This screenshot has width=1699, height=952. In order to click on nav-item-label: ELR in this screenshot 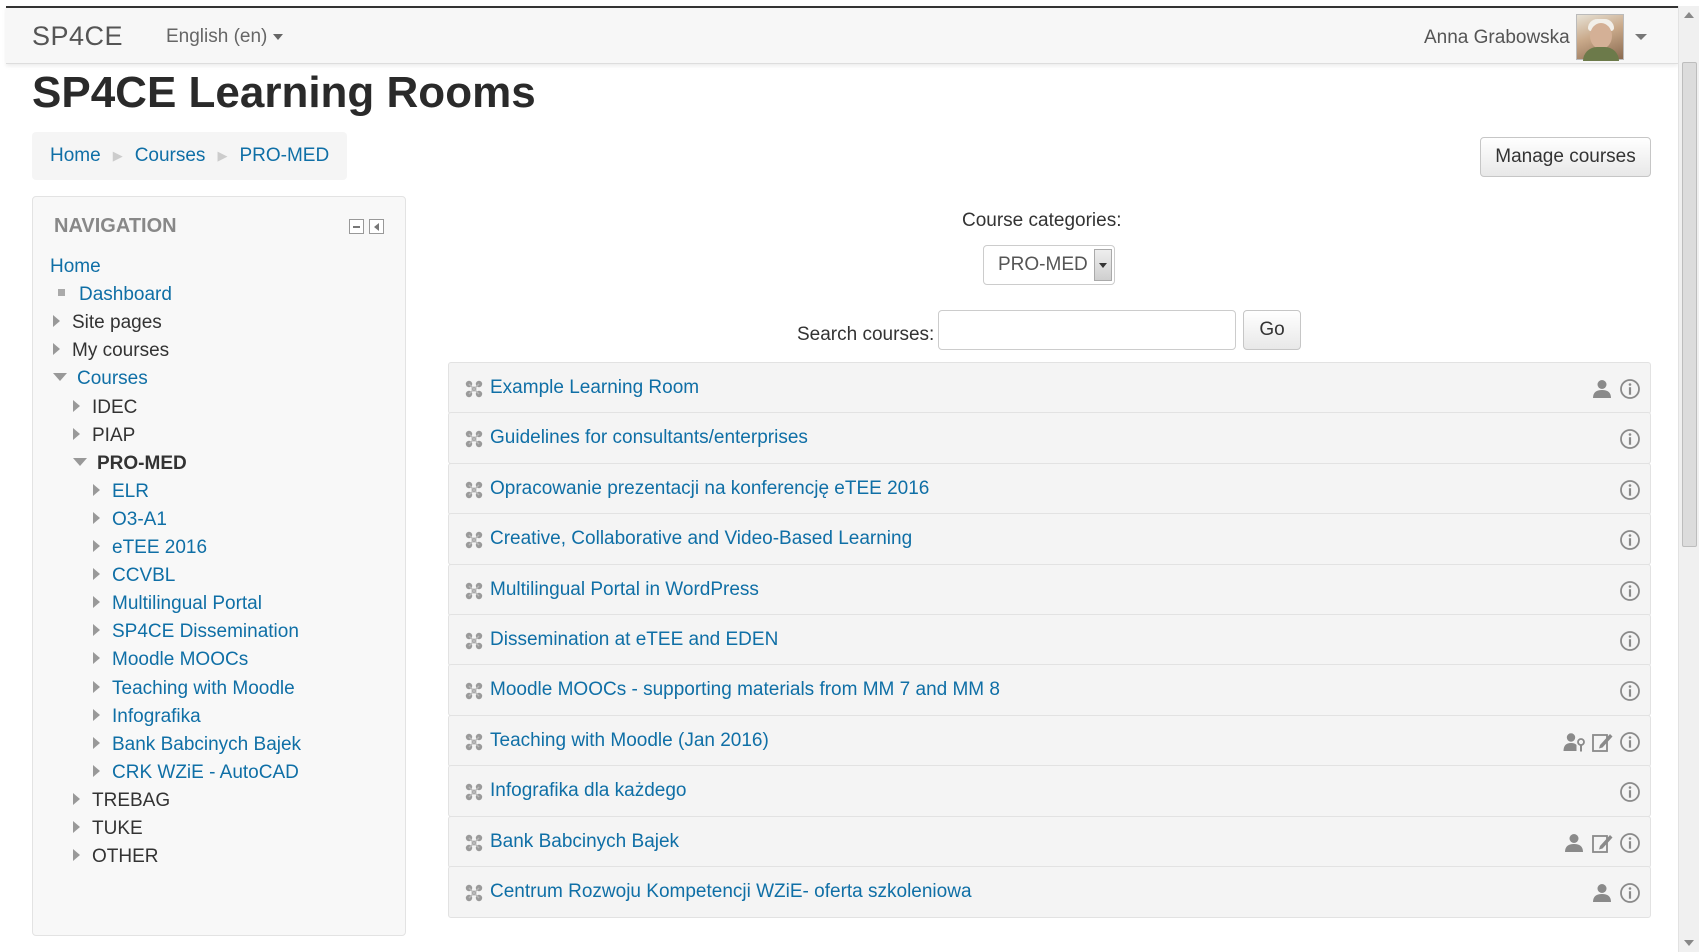, I will do `click(130, 491)`.